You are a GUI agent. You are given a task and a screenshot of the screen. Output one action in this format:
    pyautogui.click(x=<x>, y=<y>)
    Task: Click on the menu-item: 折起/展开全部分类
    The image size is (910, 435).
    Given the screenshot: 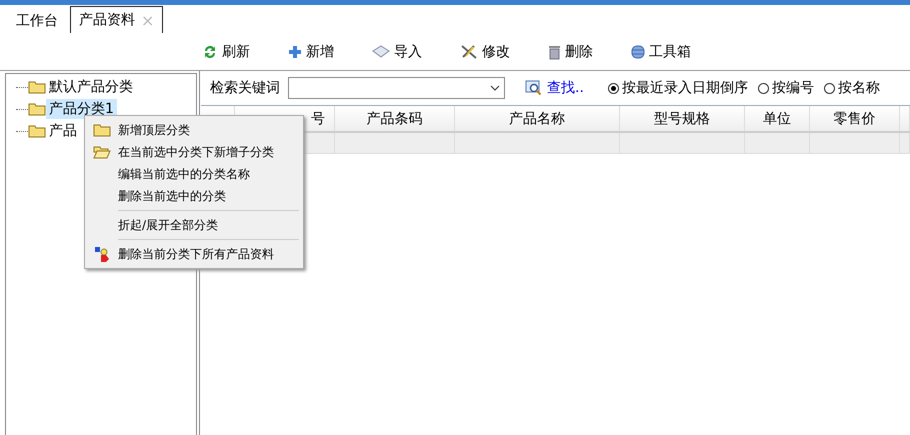 What is the action you would take?
    pyautogui.click(x=194, y=225)
    